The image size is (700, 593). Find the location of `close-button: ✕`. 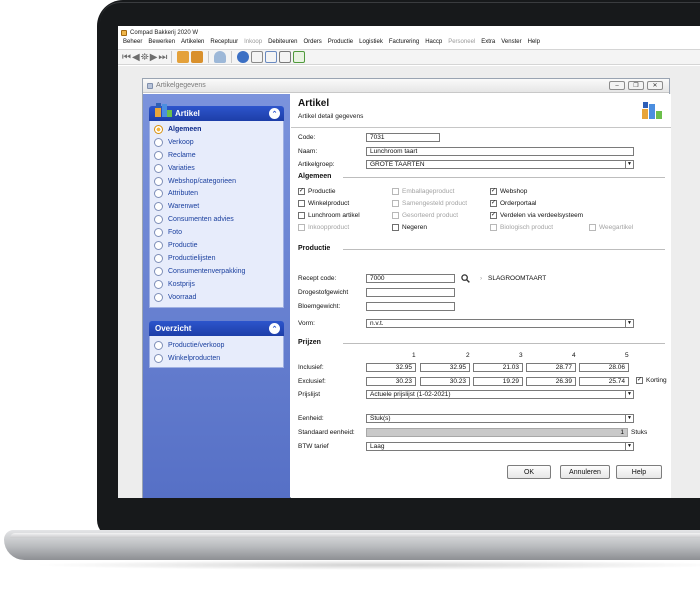

close-button: ✕ is located at coordinates (655, 85).